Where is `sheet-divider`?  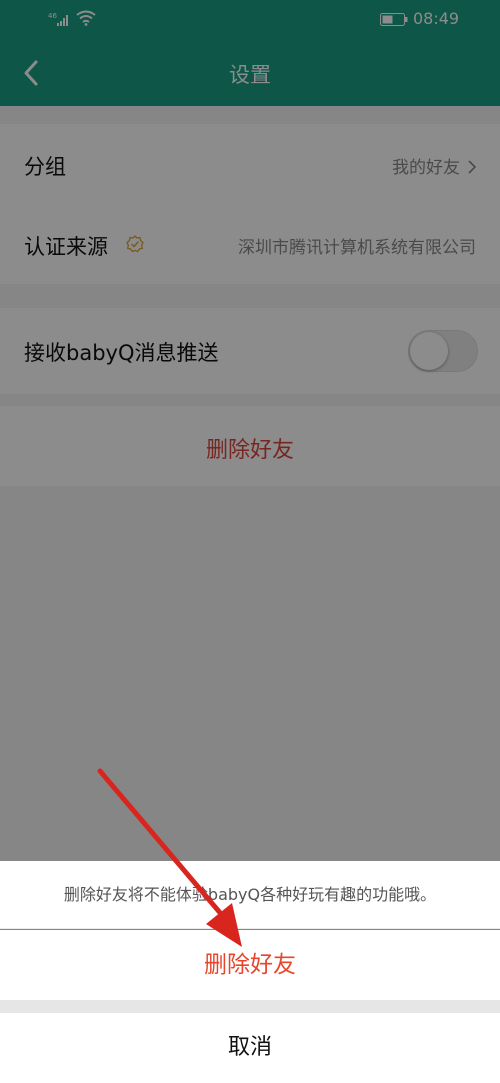
sheet-divider is located at coordinates (250, 1006).